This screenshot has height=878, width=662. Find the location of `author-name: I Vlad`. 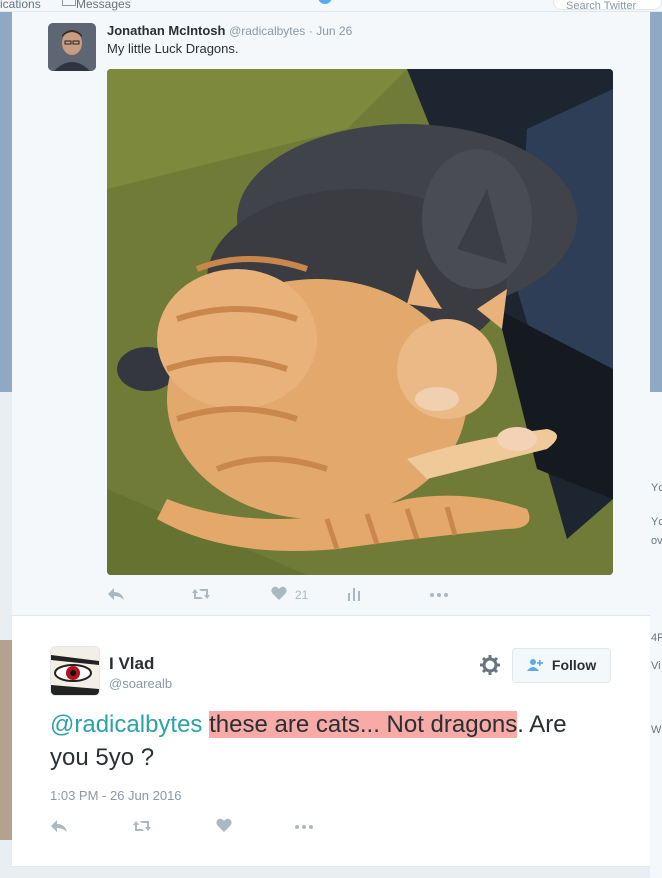

author-name: I Vlad is located at coordinates (131, 664).